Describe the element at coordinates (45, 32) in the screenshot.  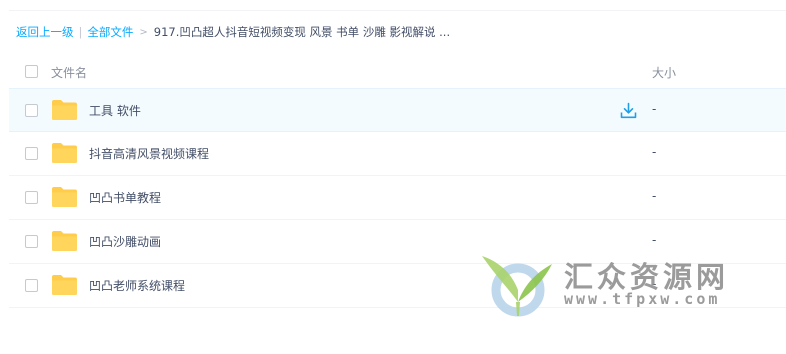
I see `back-link: 返回上一级` at that location.